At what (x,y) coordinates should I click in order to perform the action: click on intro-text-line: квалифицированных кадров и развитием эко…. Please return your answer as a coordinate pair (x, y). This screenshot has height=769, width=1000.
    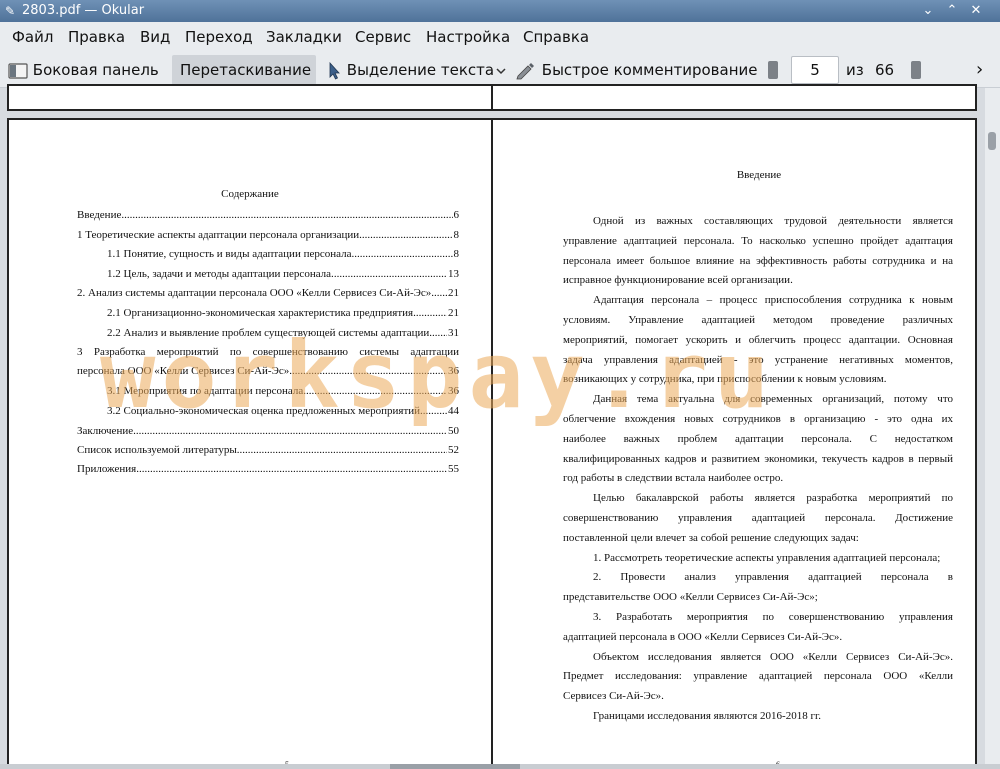
    Looking at the image, I should click on (758, 458).